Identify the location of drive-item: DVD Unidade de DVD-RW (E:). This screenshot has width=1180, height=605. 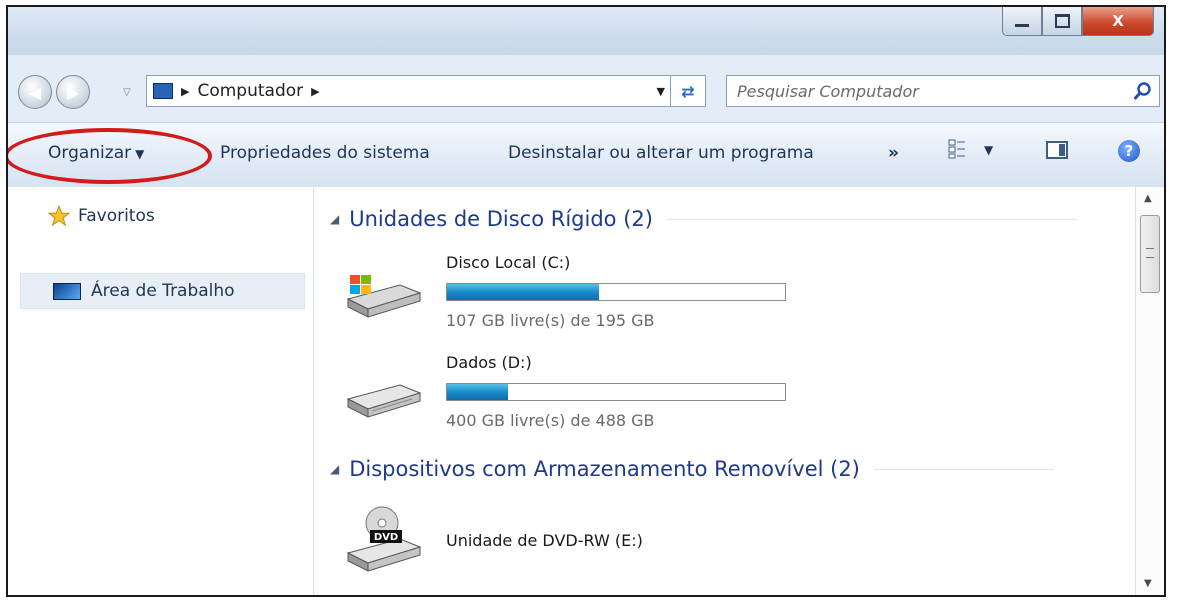
(572, 545).